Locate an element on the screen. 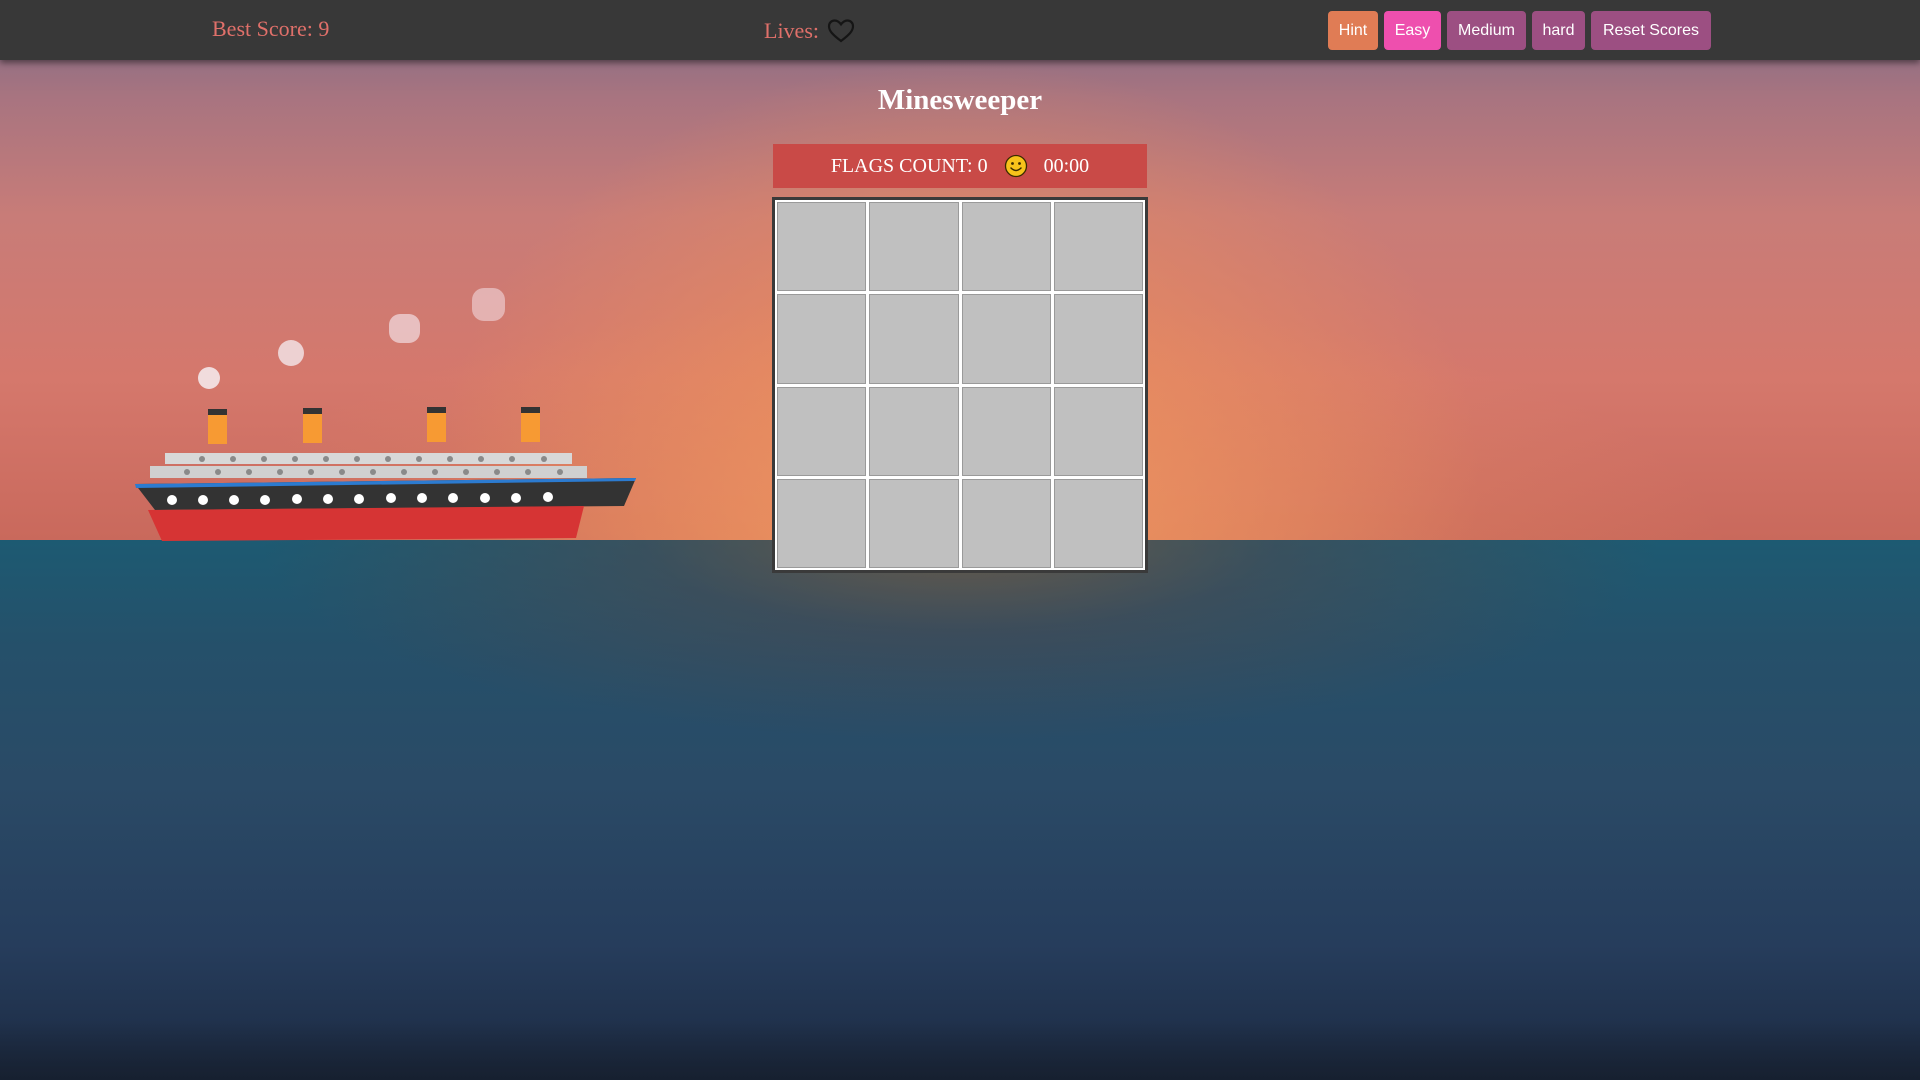 This screenshot has height=1080, width=1920. best-score: Best Score: 9 is located at coordinates (271, 28).